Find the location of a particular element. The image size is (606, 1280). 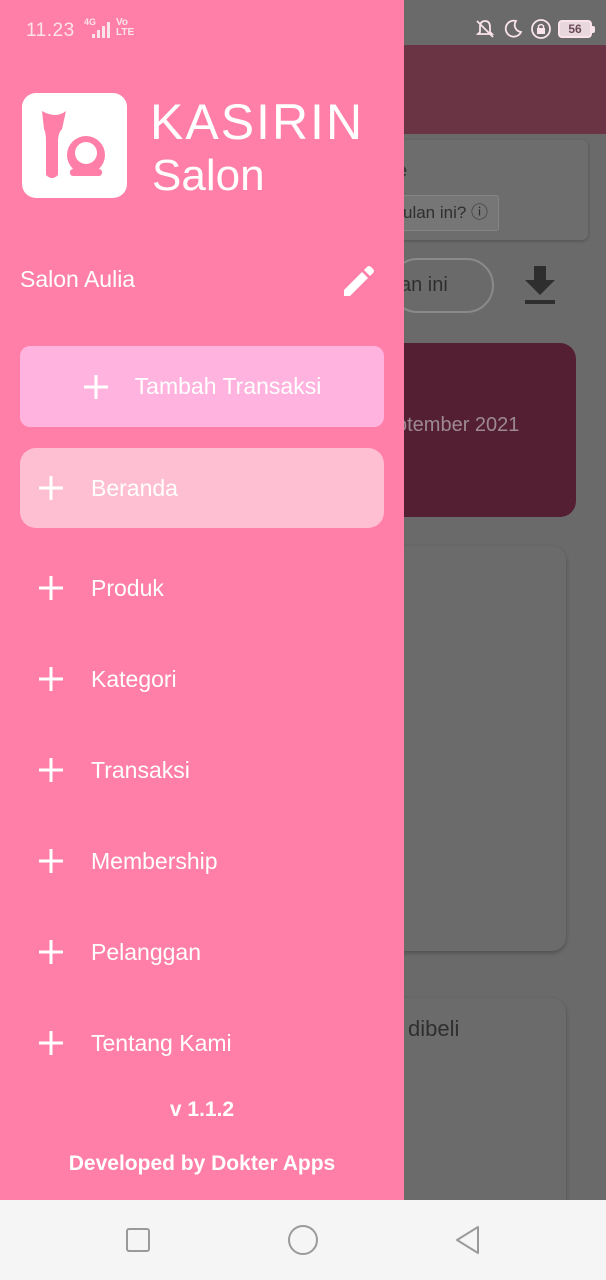

menu-item-label: Tentang Kami is located at coordinates (161, 1042).